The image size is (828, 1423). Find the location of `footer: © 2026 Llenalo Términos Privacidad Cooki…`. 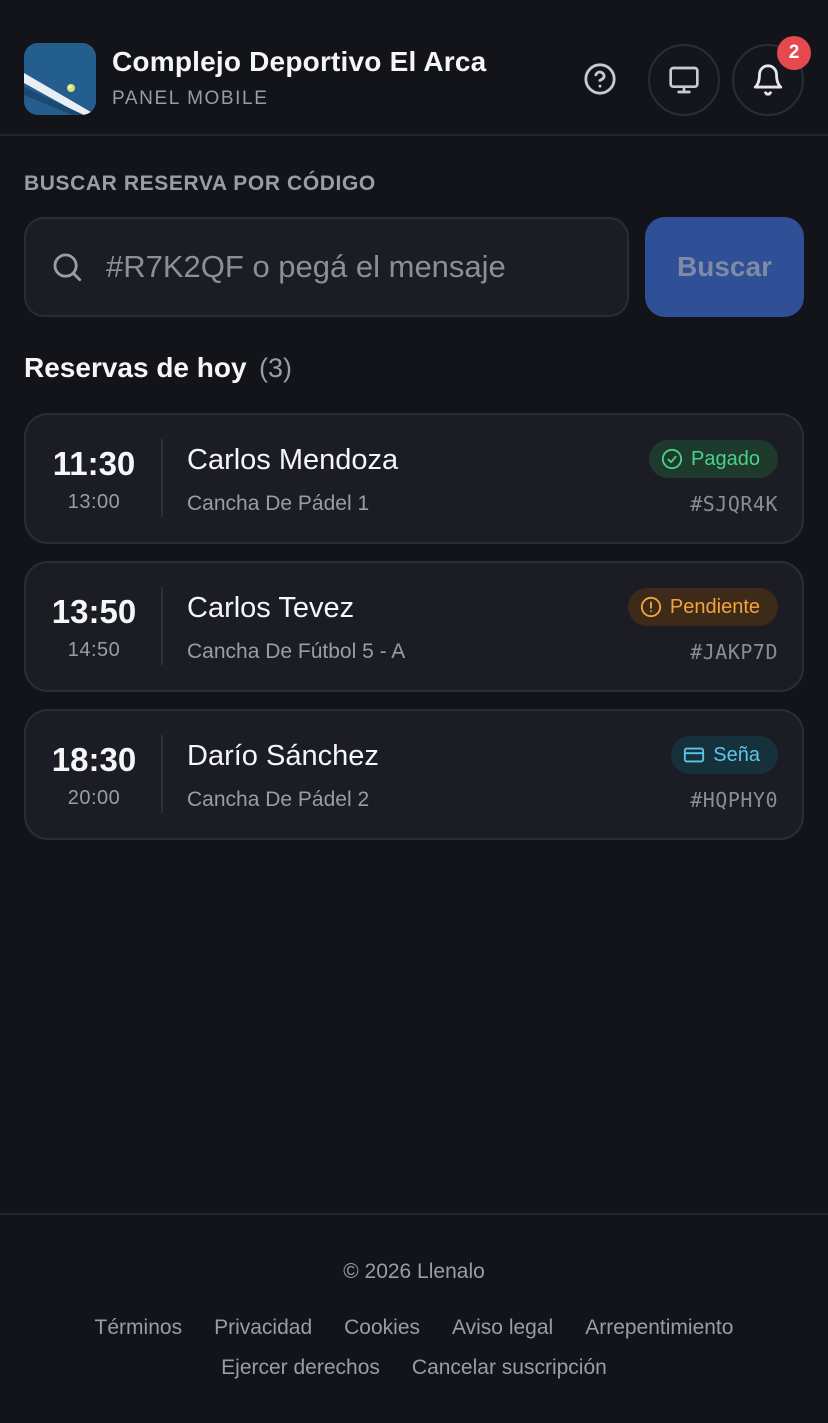

footer: © 2026 Llenalo Términos Privacidad Cooki… is located at coordinates (414, 1318).